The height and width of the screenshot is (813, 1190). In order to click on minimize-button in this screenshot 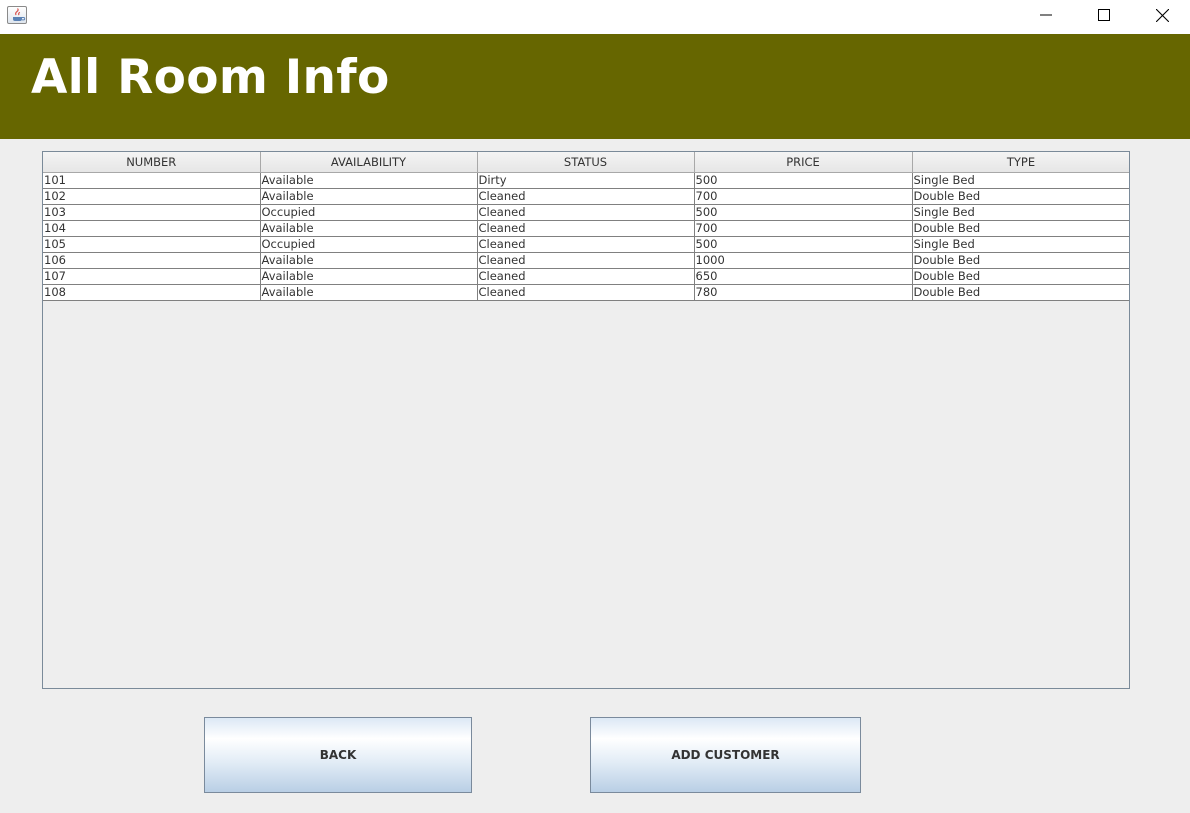, I will do `click(1046, 15)`.